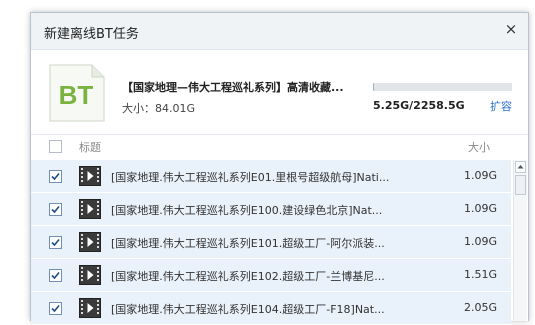 The width and height of the screenshot is (535, 325). What do you see at coordinates (279, 147) in the screenshot?
I see `file-list-header: 标题 大小` at bounding box center [279, 147].